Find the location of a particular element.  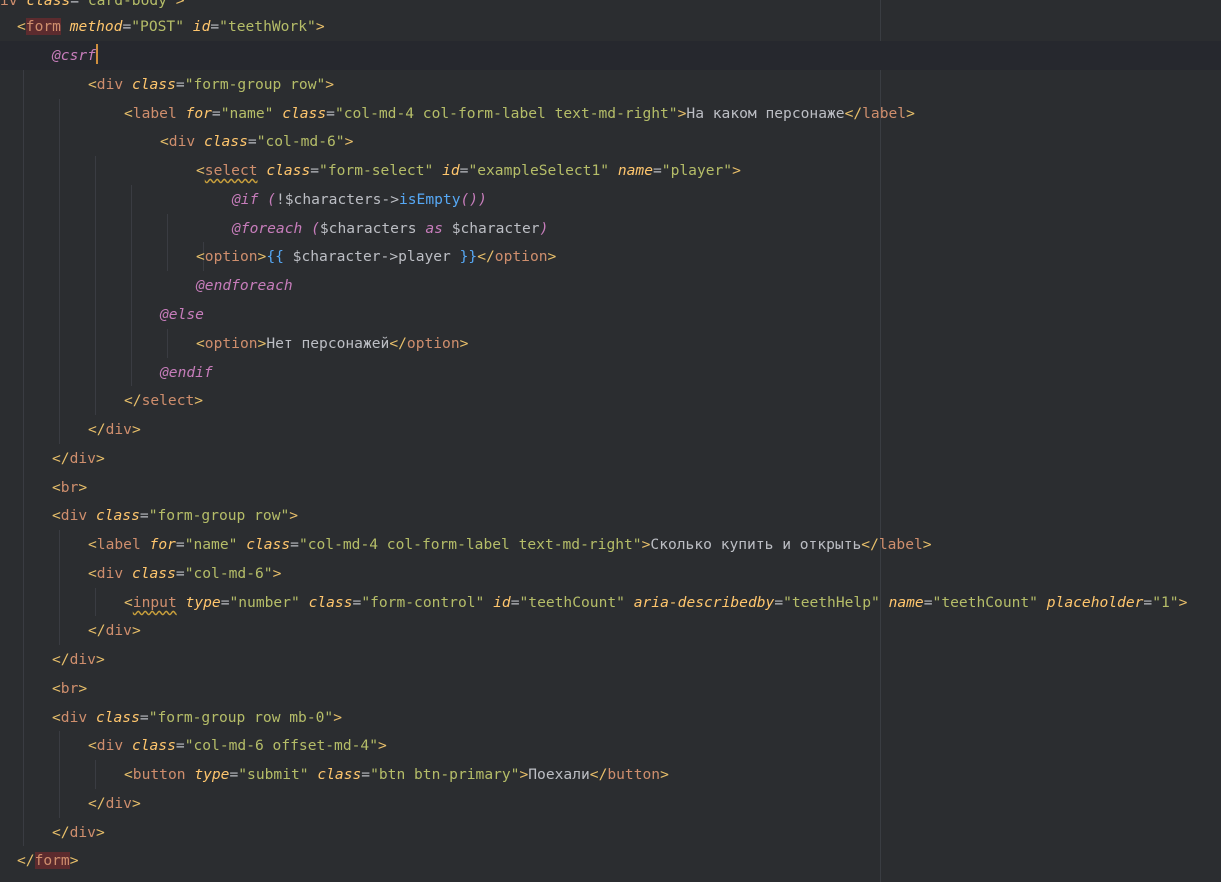

code-token: "teethCount" is located at coordinates (572, 602).